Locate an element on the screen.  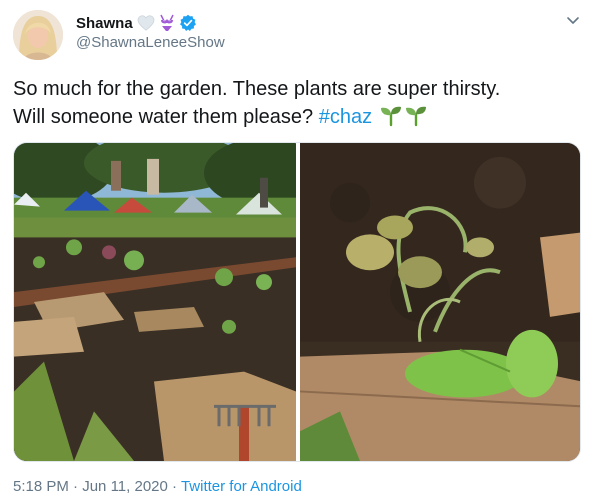
bikini-icon is located at coordinates (167, 22).